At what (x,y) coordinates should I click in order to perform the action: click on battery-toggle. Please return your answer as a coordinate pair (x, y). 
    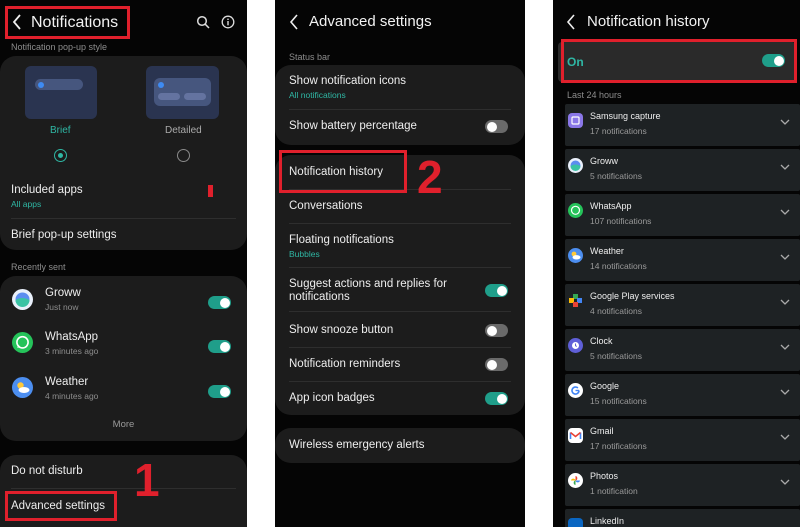
    Looking at the image, I should click on (496, 126).